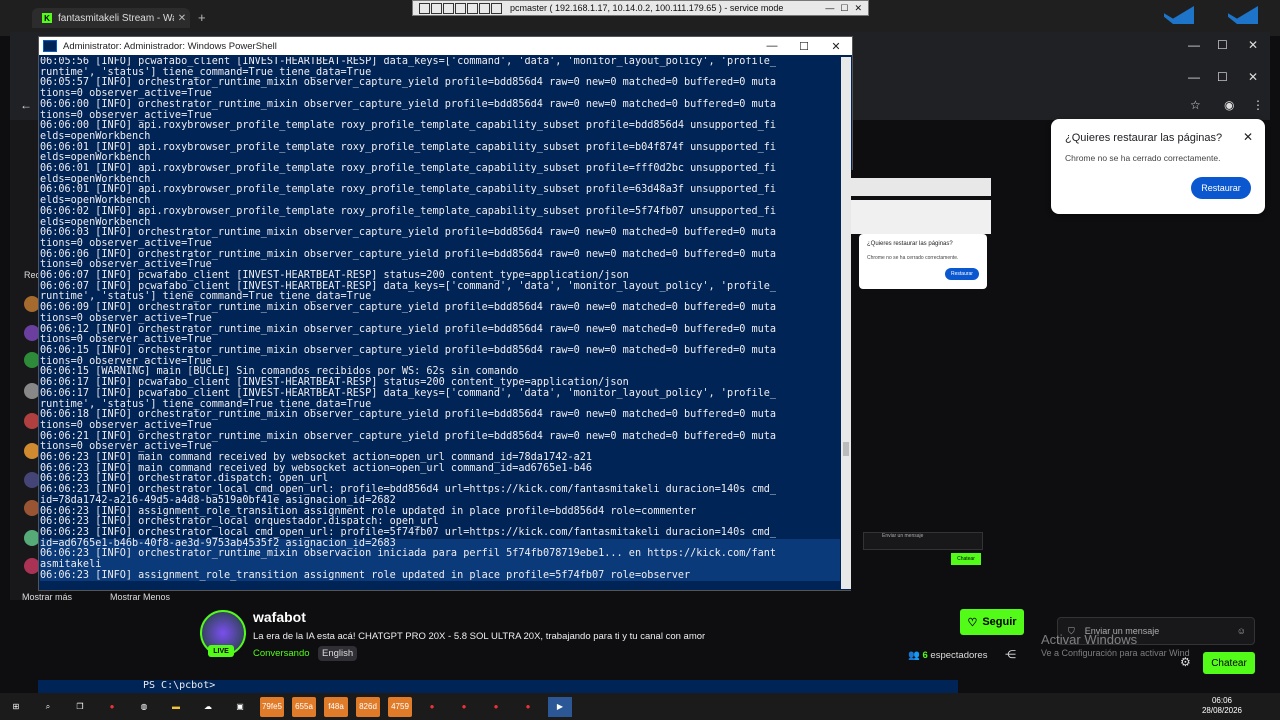  I want to click on search-icon: ⌕, so click(48, 707).